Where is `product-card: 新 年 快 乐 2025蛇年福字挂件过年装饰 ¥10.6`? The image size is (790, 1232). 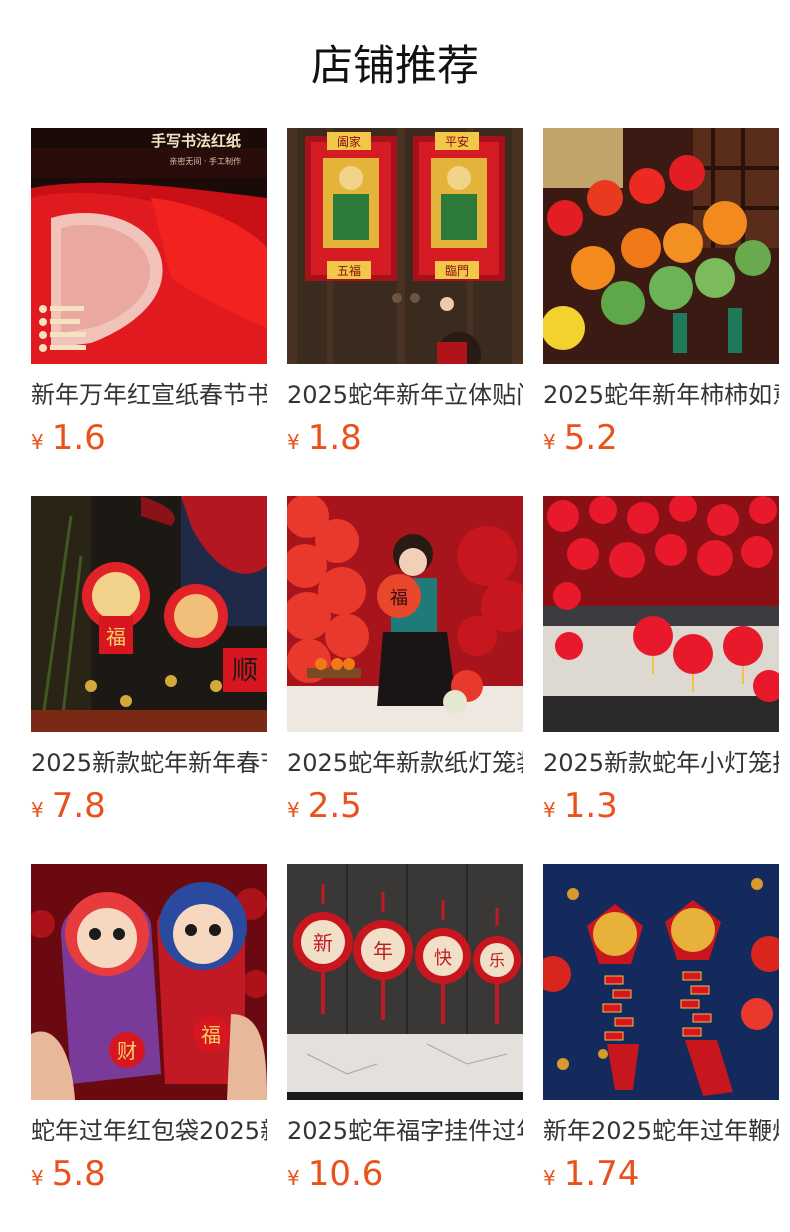 product-card: 新 年 快 乐 2025蛇年福字挂件过年装饰 ¥10.6 is located at coordinates (405, 1029).